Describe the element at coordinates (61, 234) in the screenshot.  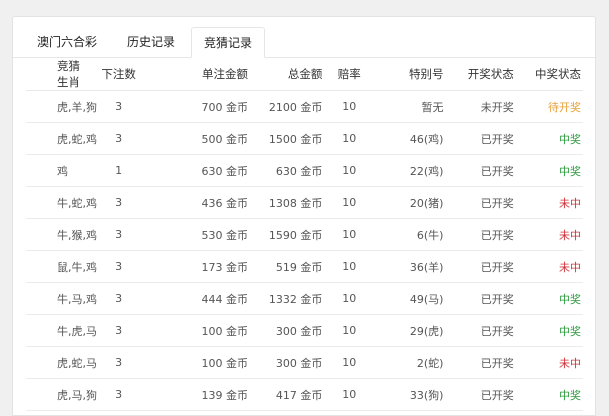
I see `cell-zodiac: 牛,猴,鸡` at that location.